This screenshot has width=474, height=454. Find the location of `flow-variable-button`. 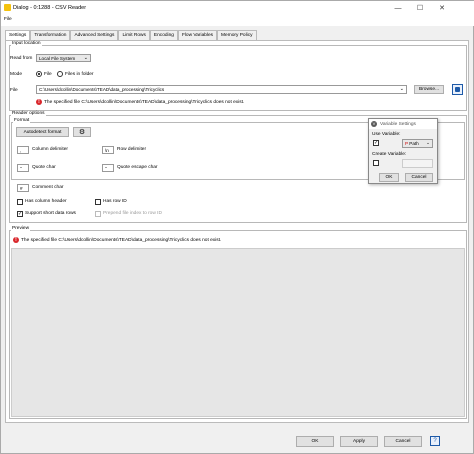

flow-variable-button is located at coordinates (457, 89).